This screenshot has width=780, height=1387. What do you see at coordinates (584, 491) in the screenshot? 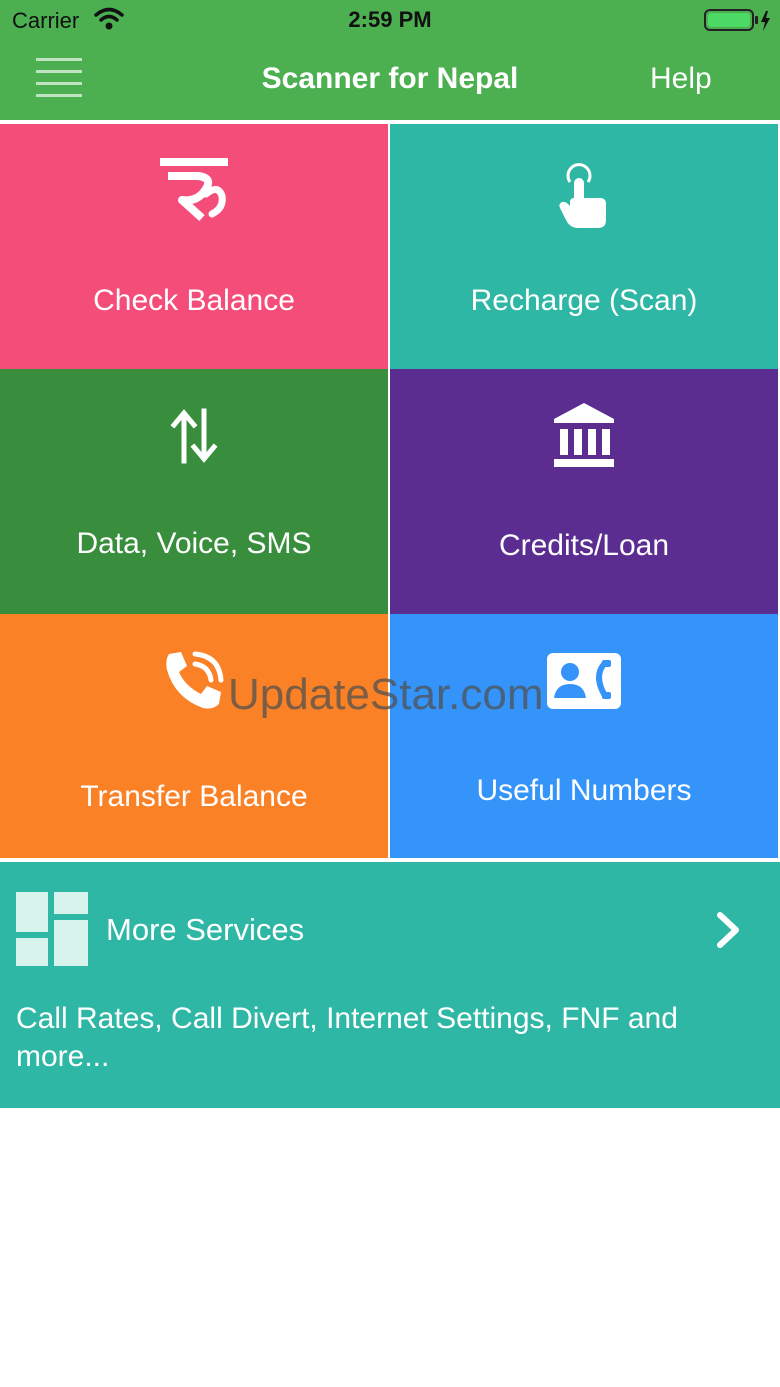
I see `credits-loan-tile: Credits/Loan` at bounding box center [584, 491].